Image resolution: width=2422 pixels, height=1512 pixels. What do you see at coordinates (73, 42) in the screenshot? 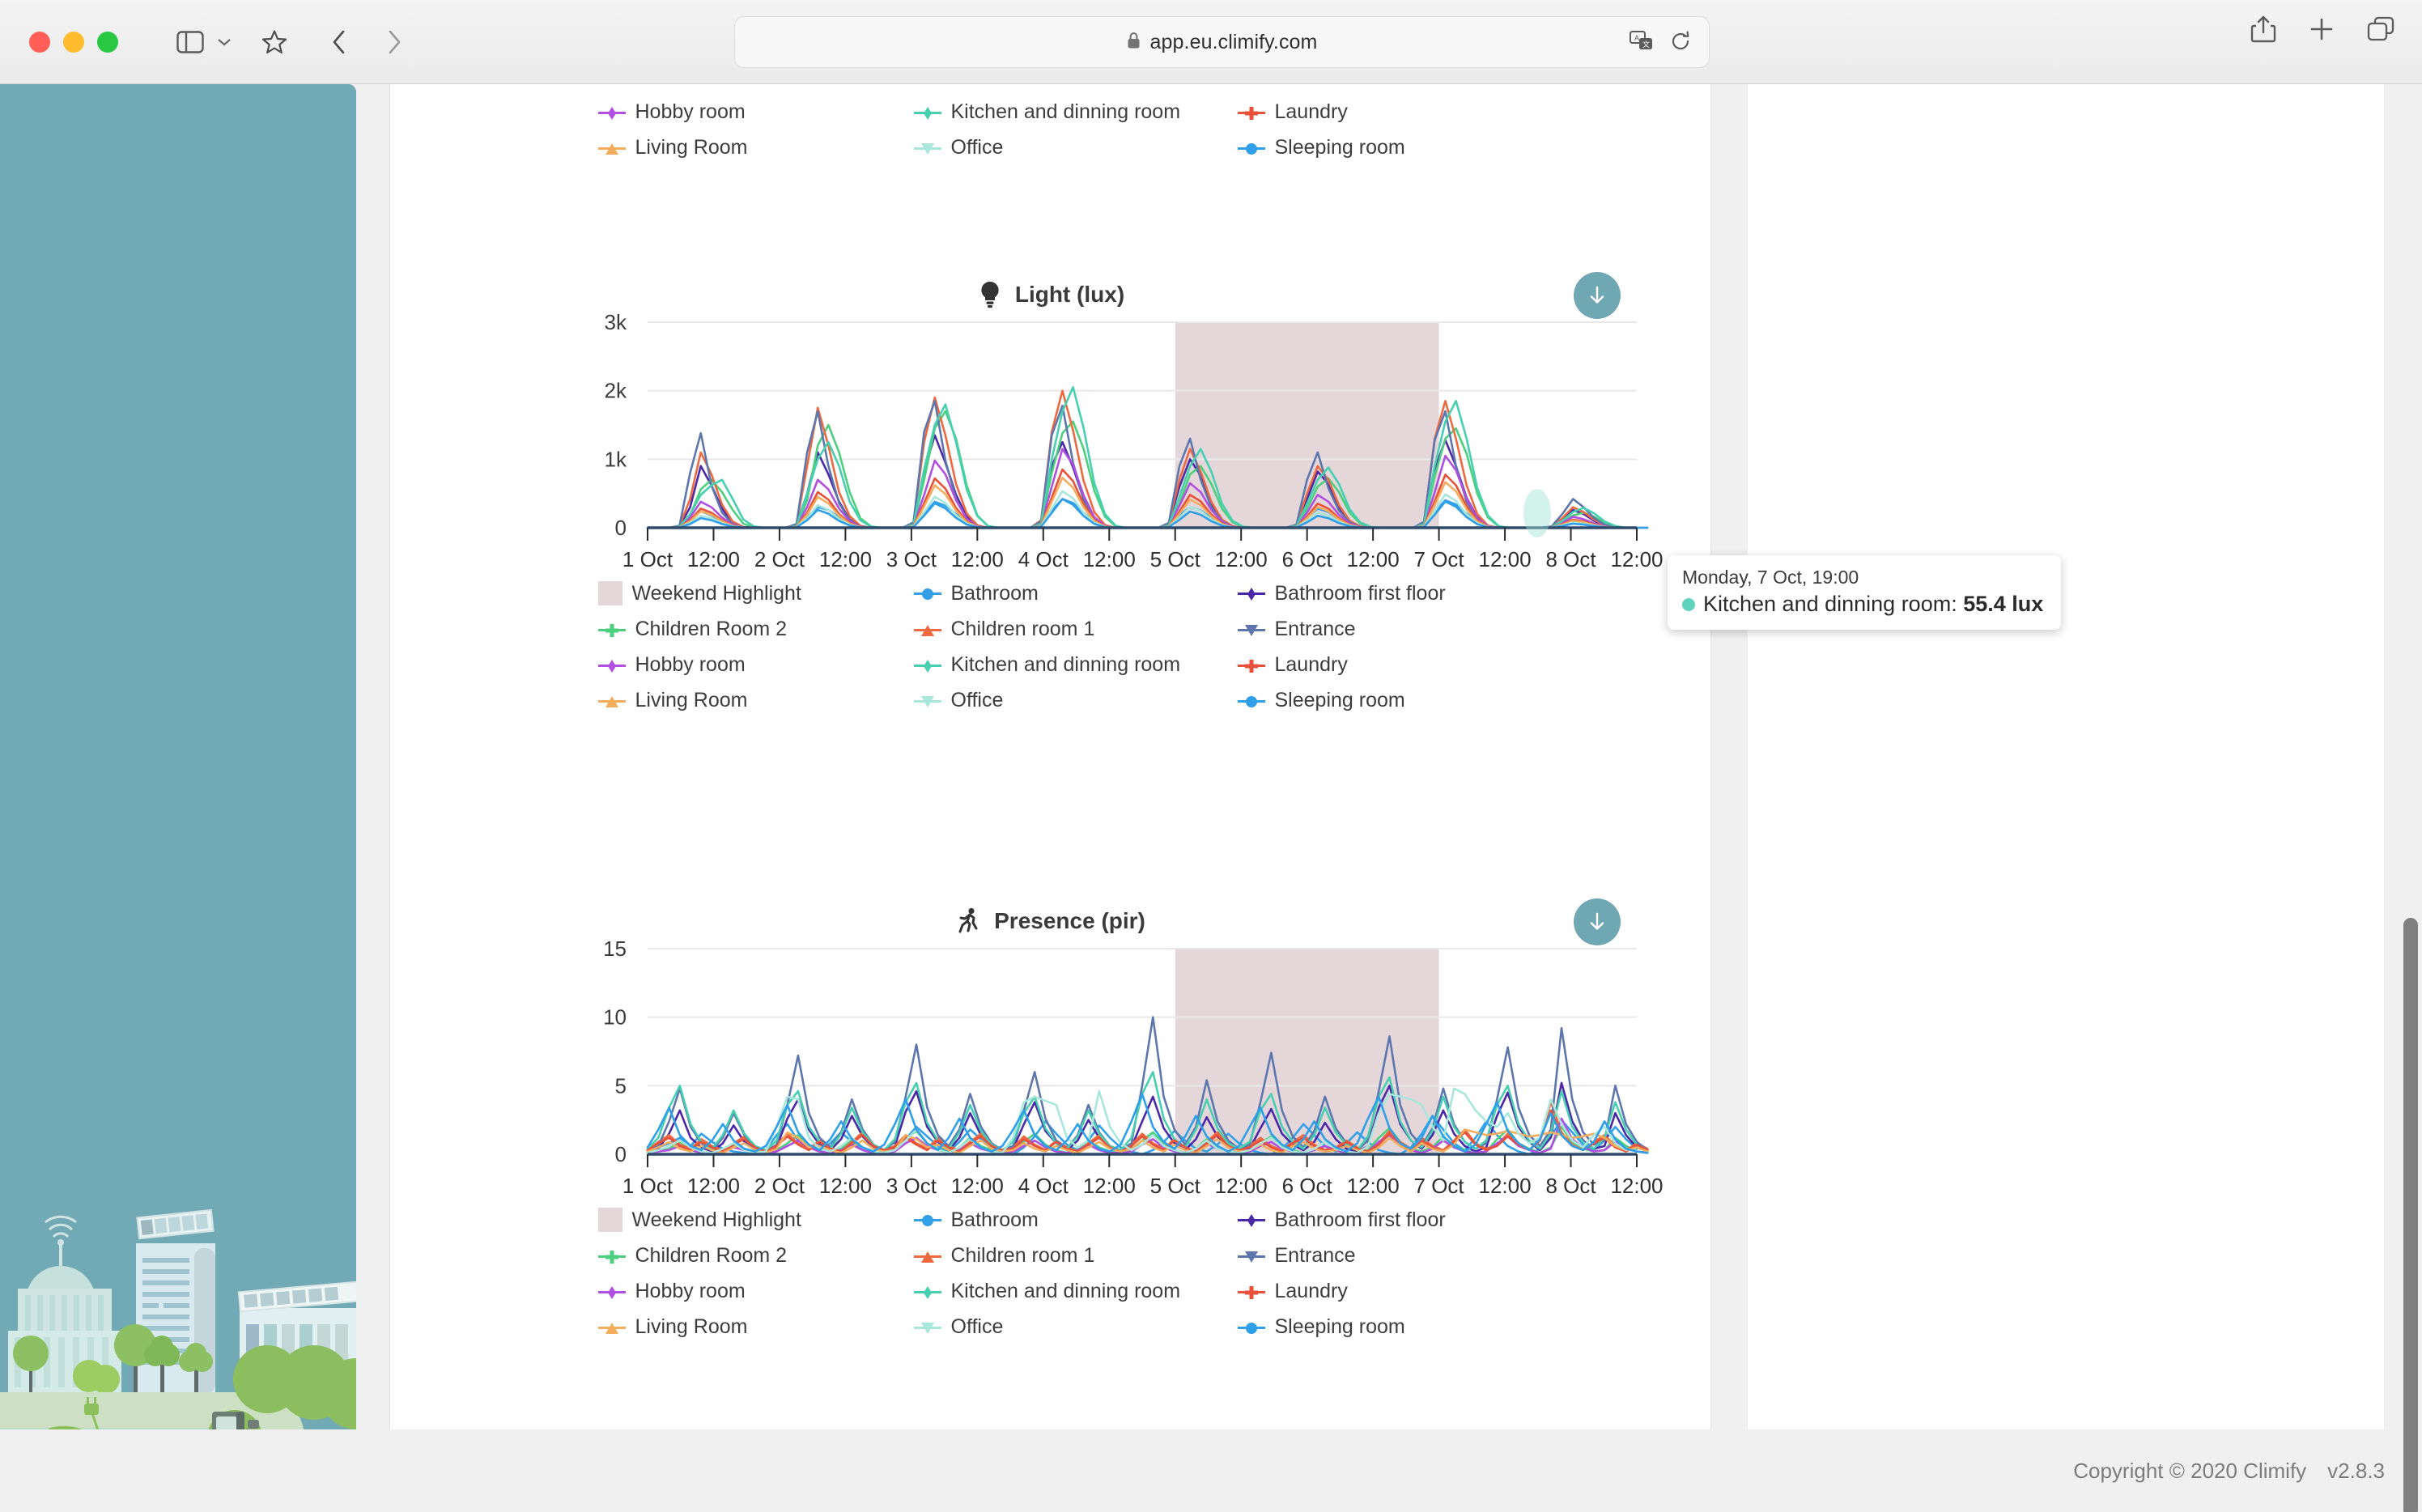
I see `minimize-window-button` at bounding box center [73, 42].